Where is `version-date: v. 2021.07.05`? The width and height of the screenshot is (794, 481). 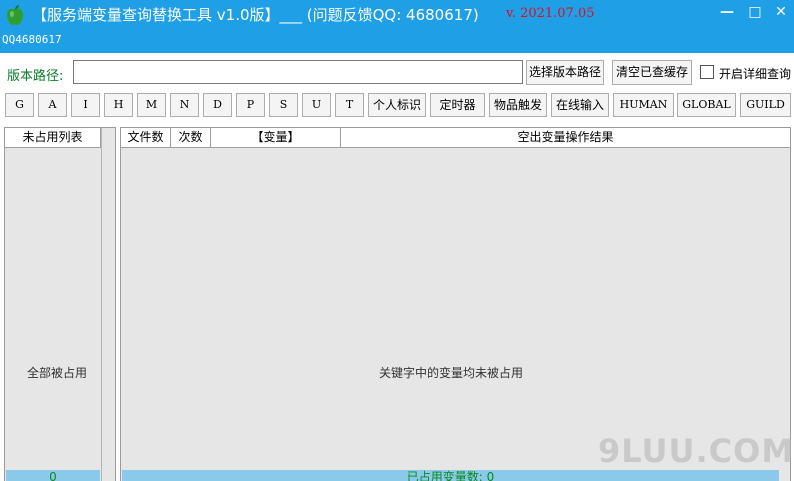 version-date: v. 2021.07.05 is located at coordinates (550, 13).